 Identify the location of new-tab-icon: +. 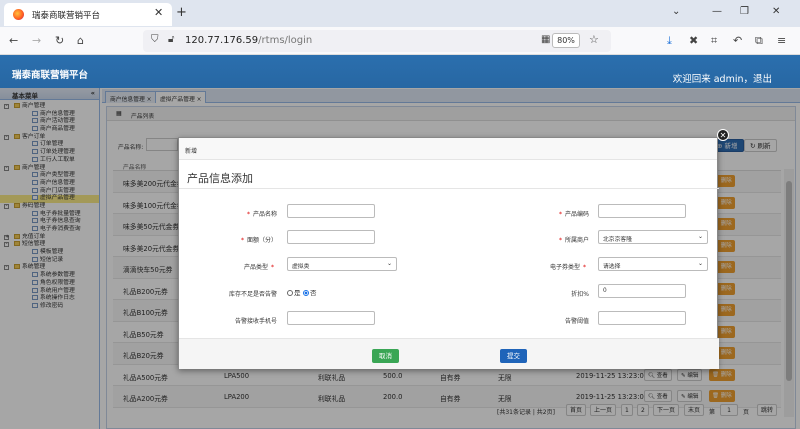
(181, 12).